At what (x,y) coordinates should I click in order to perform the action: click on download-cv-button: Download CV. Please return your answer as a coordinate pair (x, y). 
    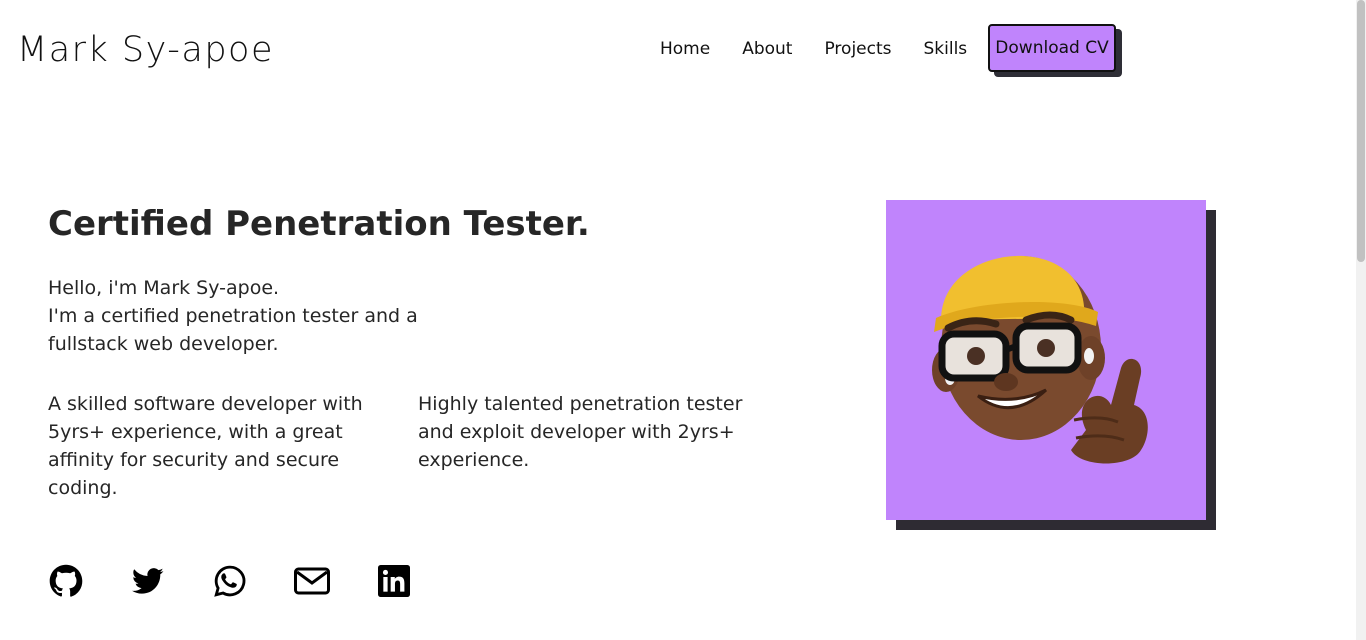
    Looking at the image, I should click on (1052, 48).